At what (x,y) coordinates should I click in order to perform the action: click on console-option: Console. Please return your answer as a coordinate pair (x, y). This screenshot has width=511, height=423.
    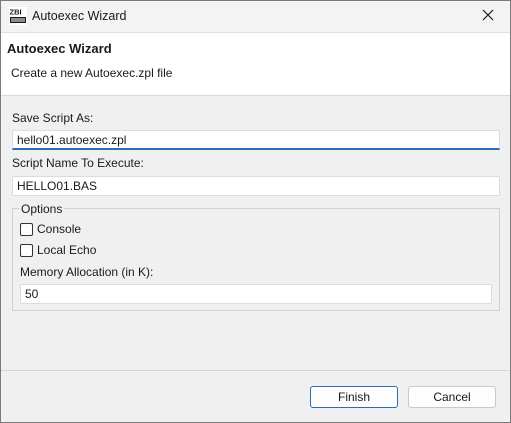
    Looking at the image, I should click on (50, 229).